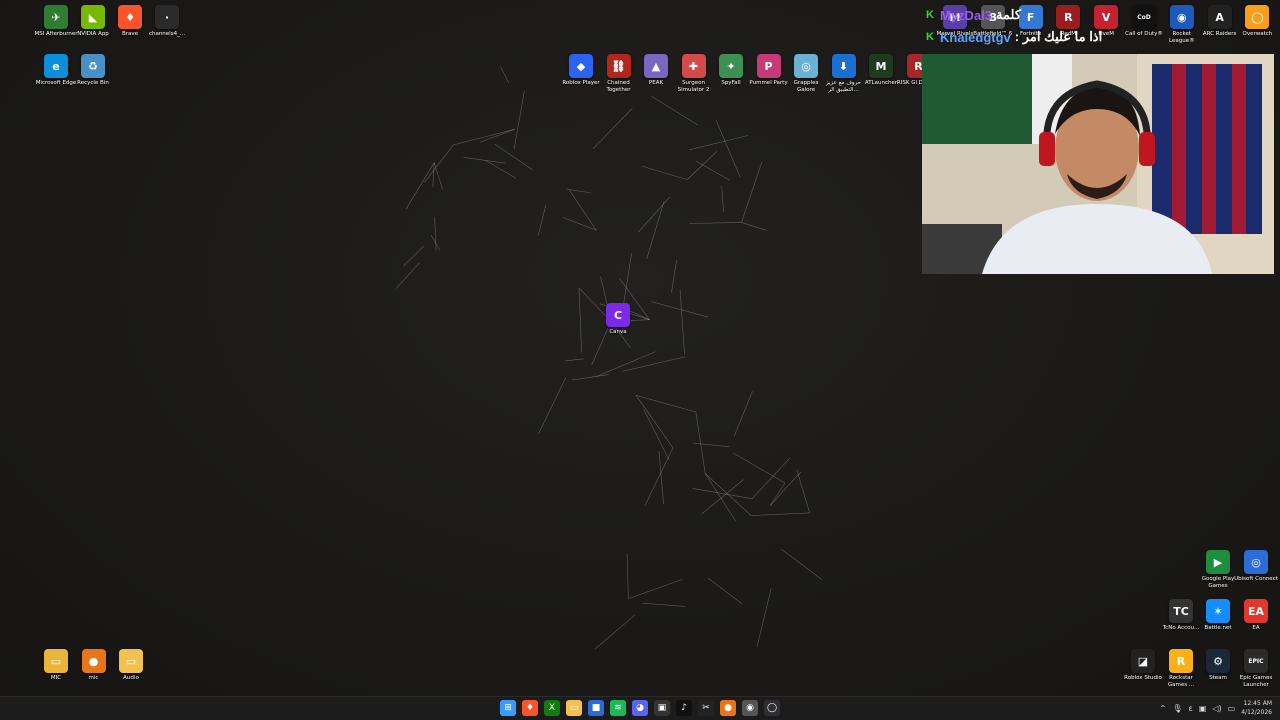 The image size is (1280, 720). I want to click on desktop-icon: EPIC Epic Games Launcher, so click(1256, 669).